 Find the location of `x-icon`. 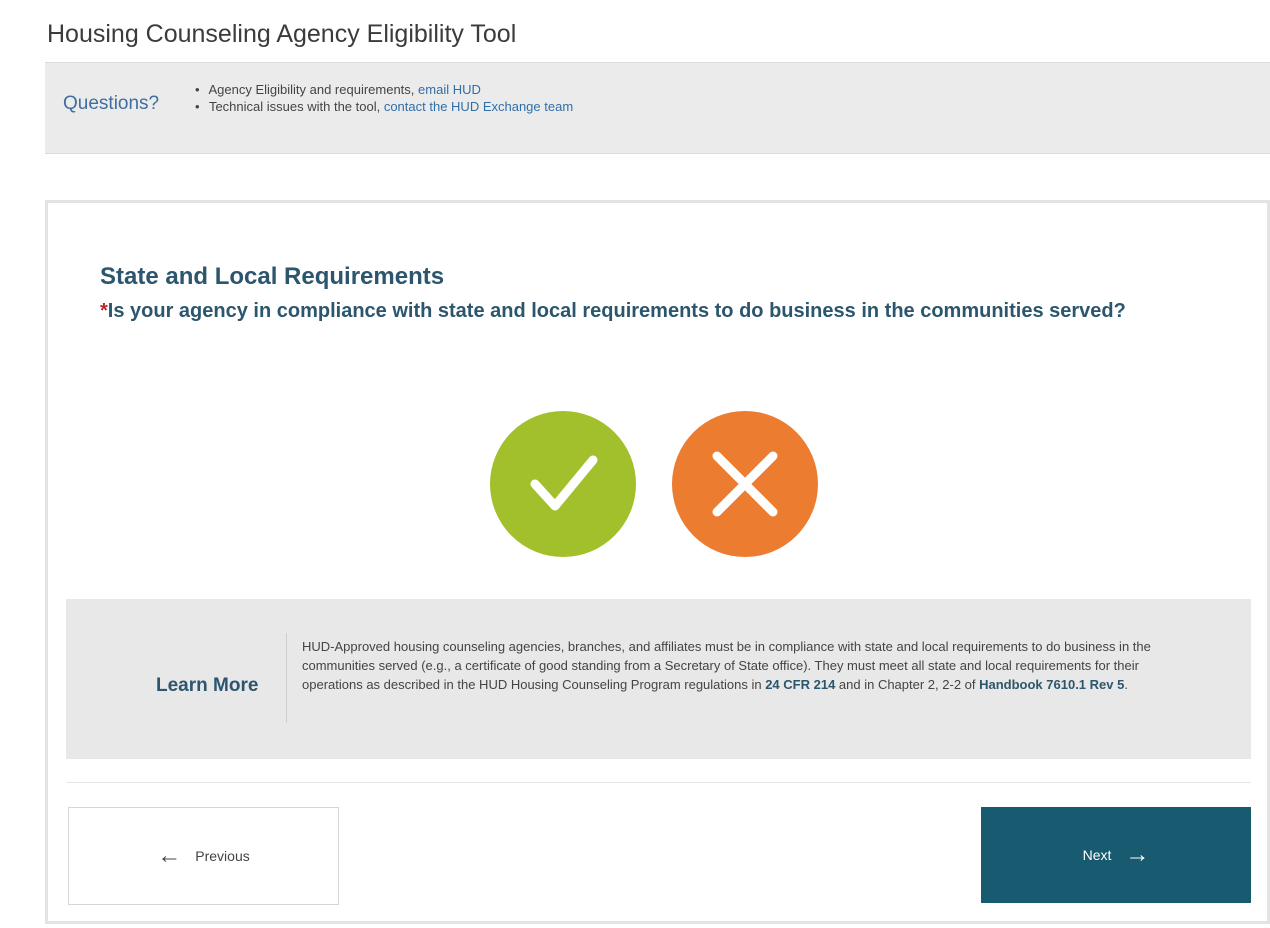

x-icon is located at coordinates (745, 484).